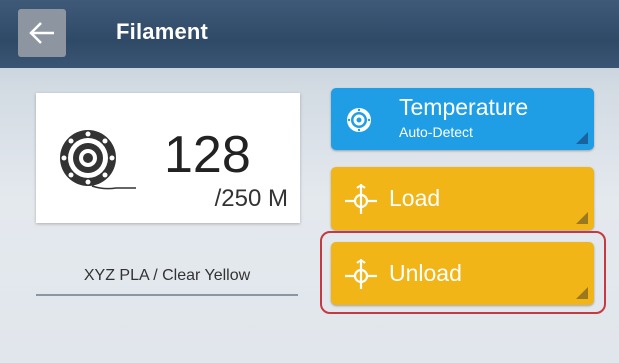 The image size is (619, 363). What do you see at coordinates (464, 107) in the screenshot?
I see `temperature-label: Temperature` at bounding box center [464, 107].